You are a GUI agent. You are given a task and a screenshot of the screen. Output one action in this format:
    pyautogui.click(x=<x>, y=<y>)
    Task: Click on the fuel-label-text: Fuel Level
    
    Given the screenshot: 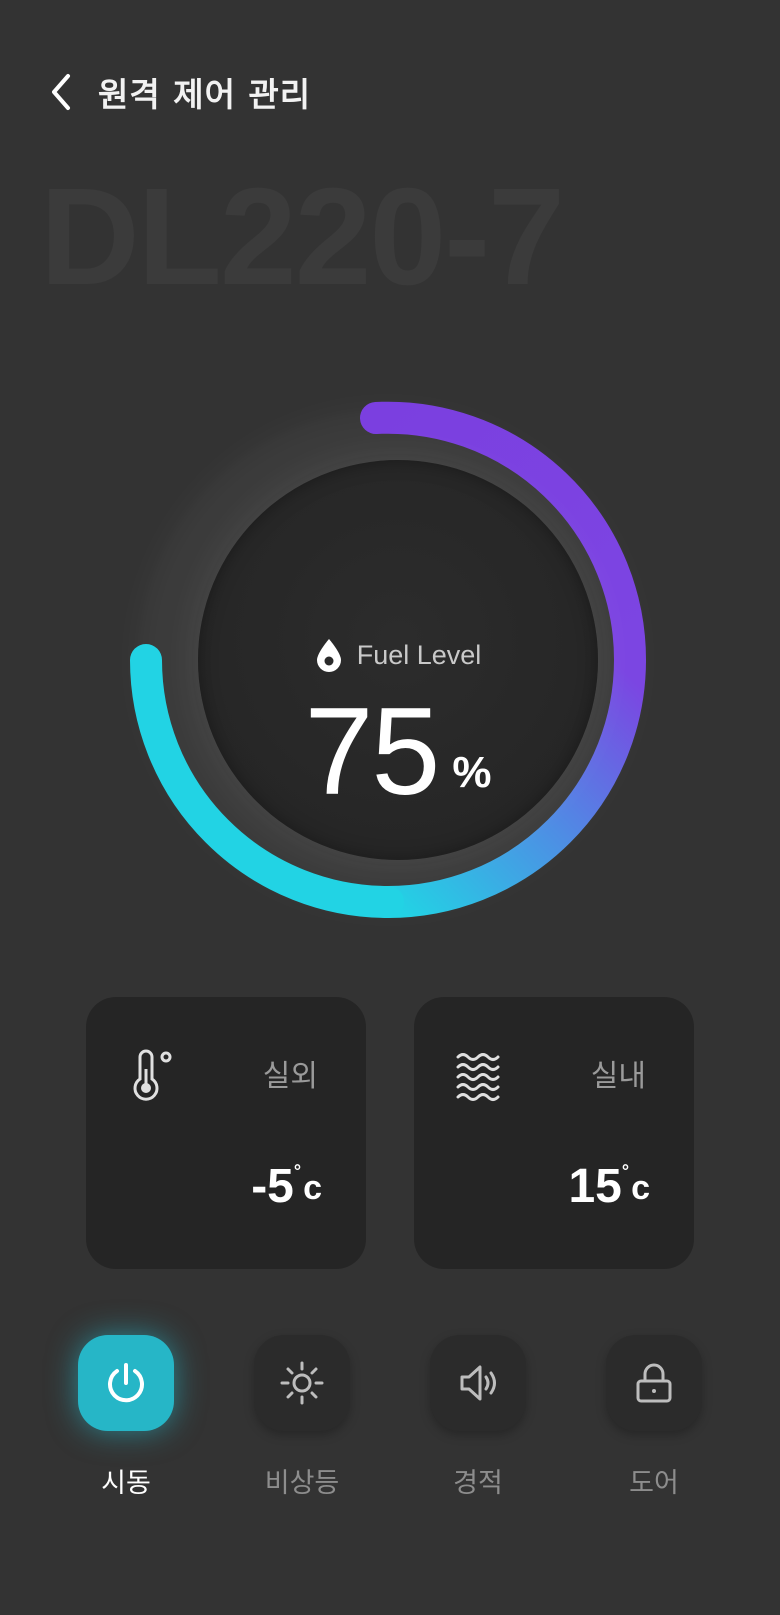 What is the action you would take?
    pyautogui.click(x=419, y=654)
    